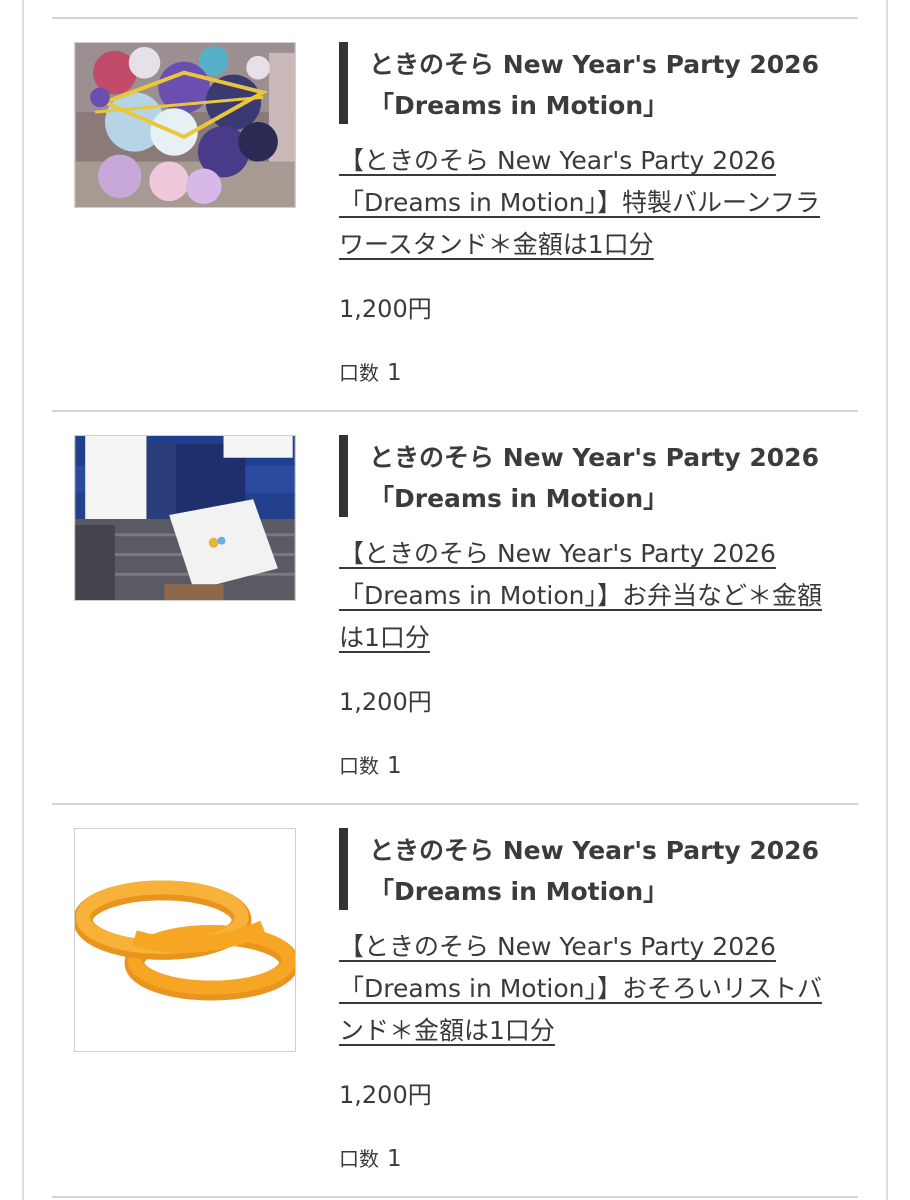 The height and width of the screenshot is (1200, 910). What do you see at coordinates (887, 600) in the screenshot?
I see `right-border-line` at bounding box center [887, 600].